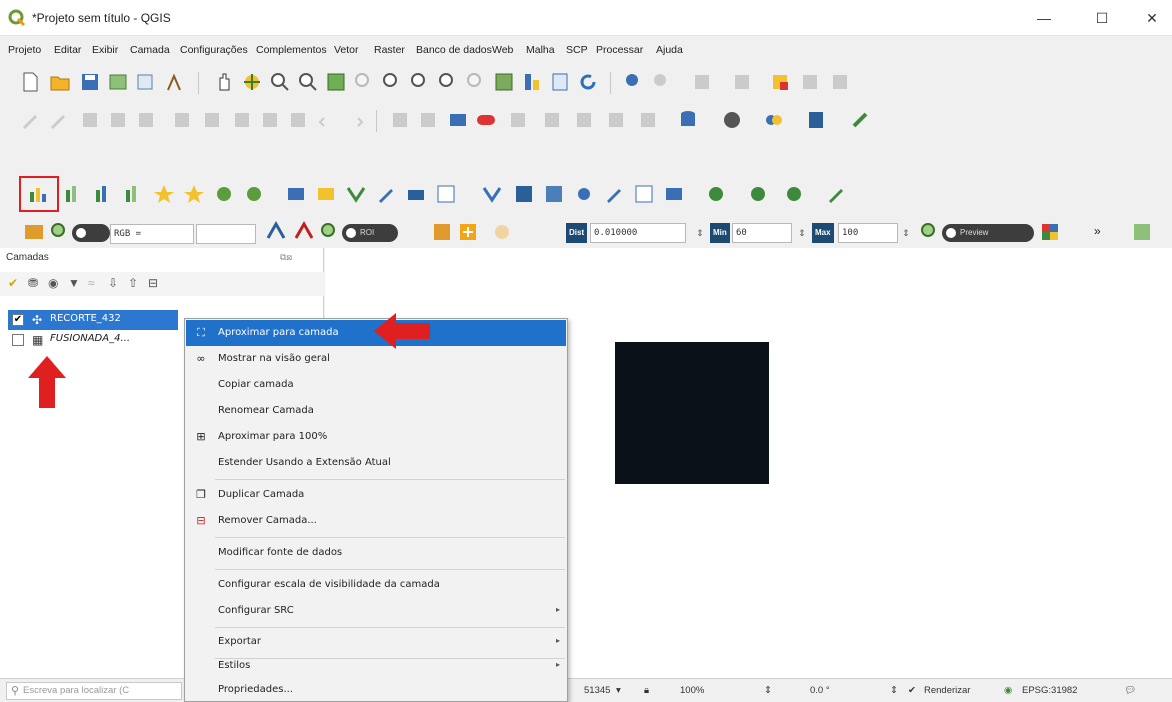  What do you see at coordinates (836, 194) in the screenshot?
I see `band-processing-icon` at bounding box center [836, 194].